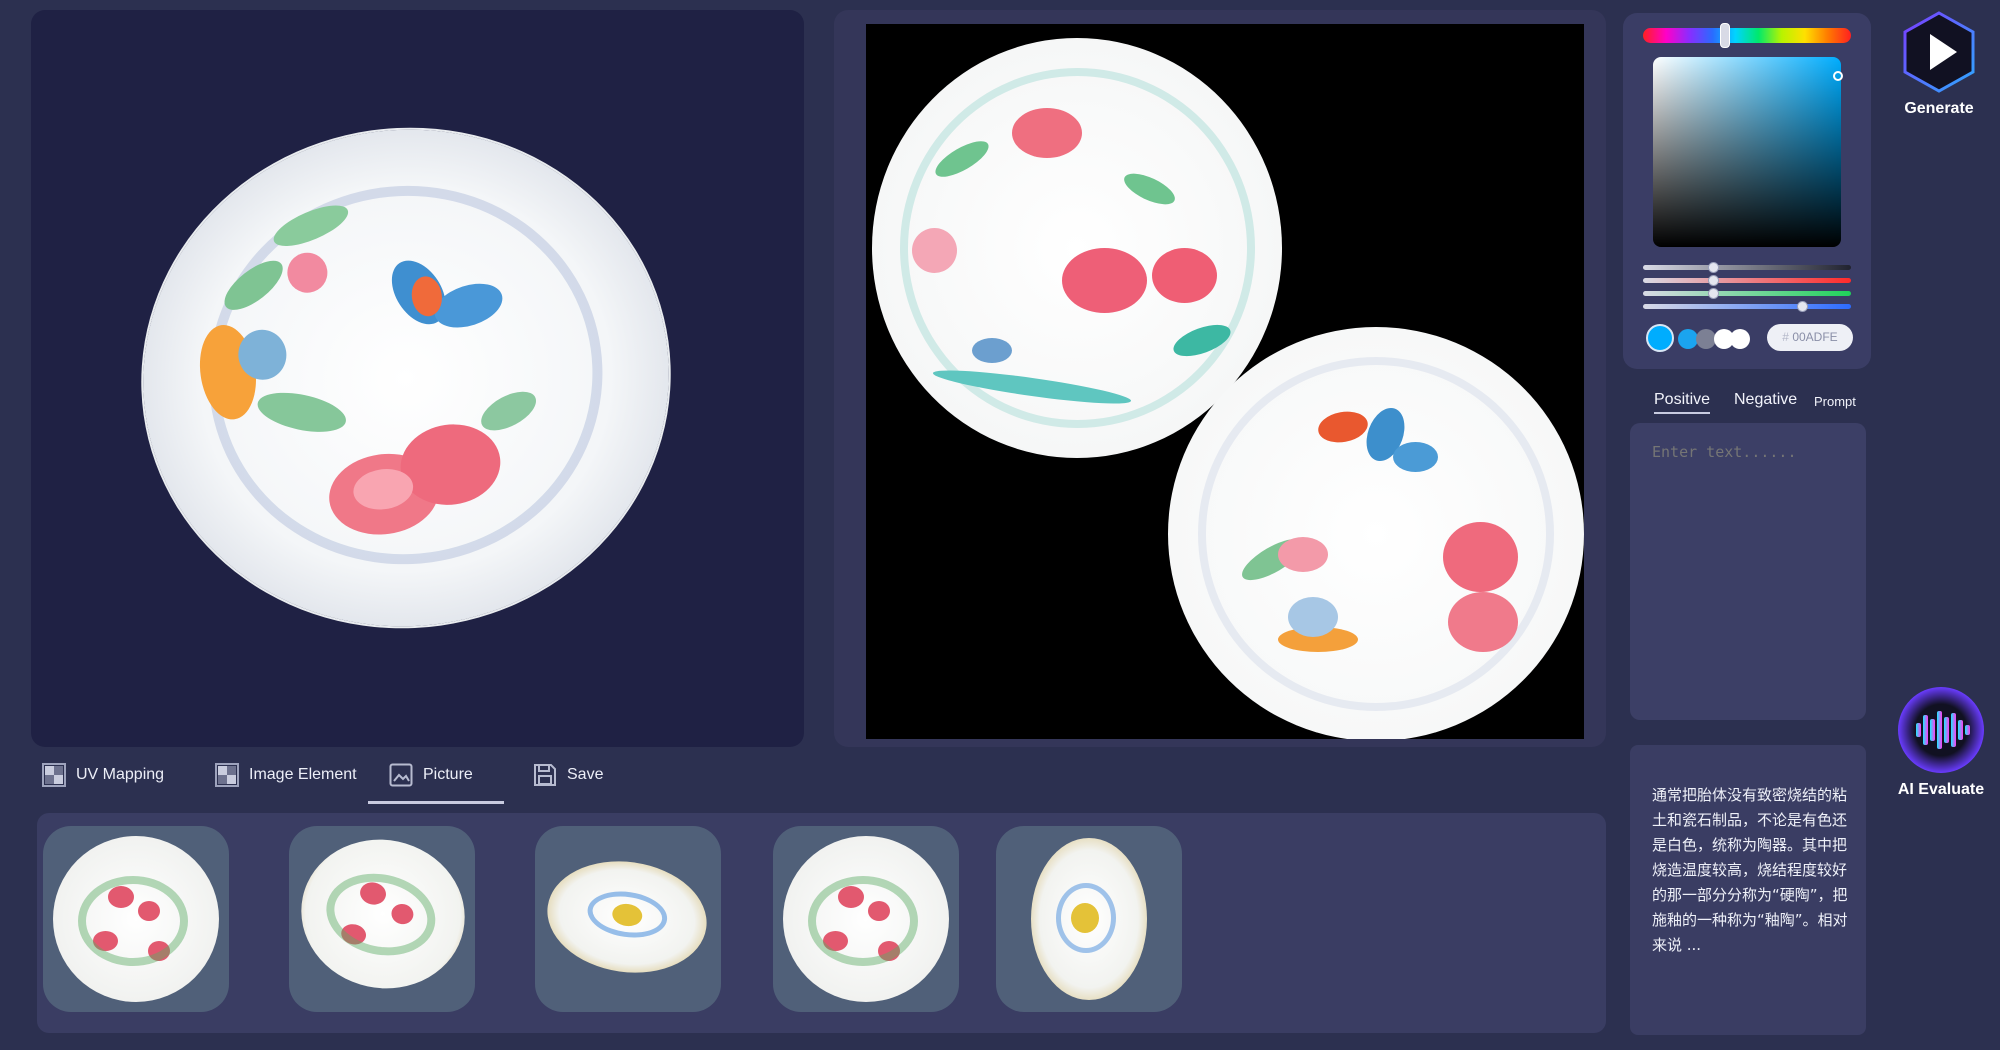 The image size is (2000, 1050). Describe the element at coordinates (436, 802) in the screenshot. I see `active-tab-indicator` at that location.